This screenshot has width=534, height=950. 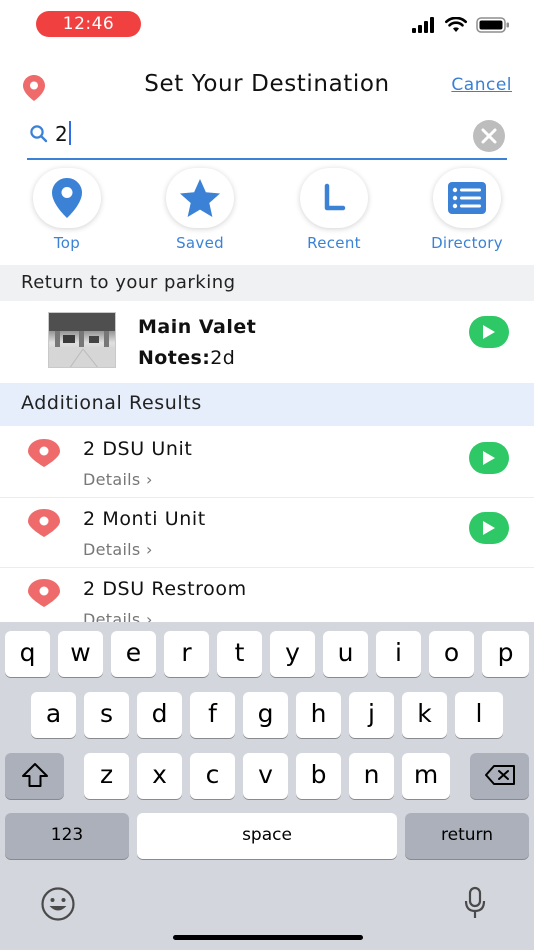 I want to click on parking-notes: Notes:2d, so click(x=186, y=358).